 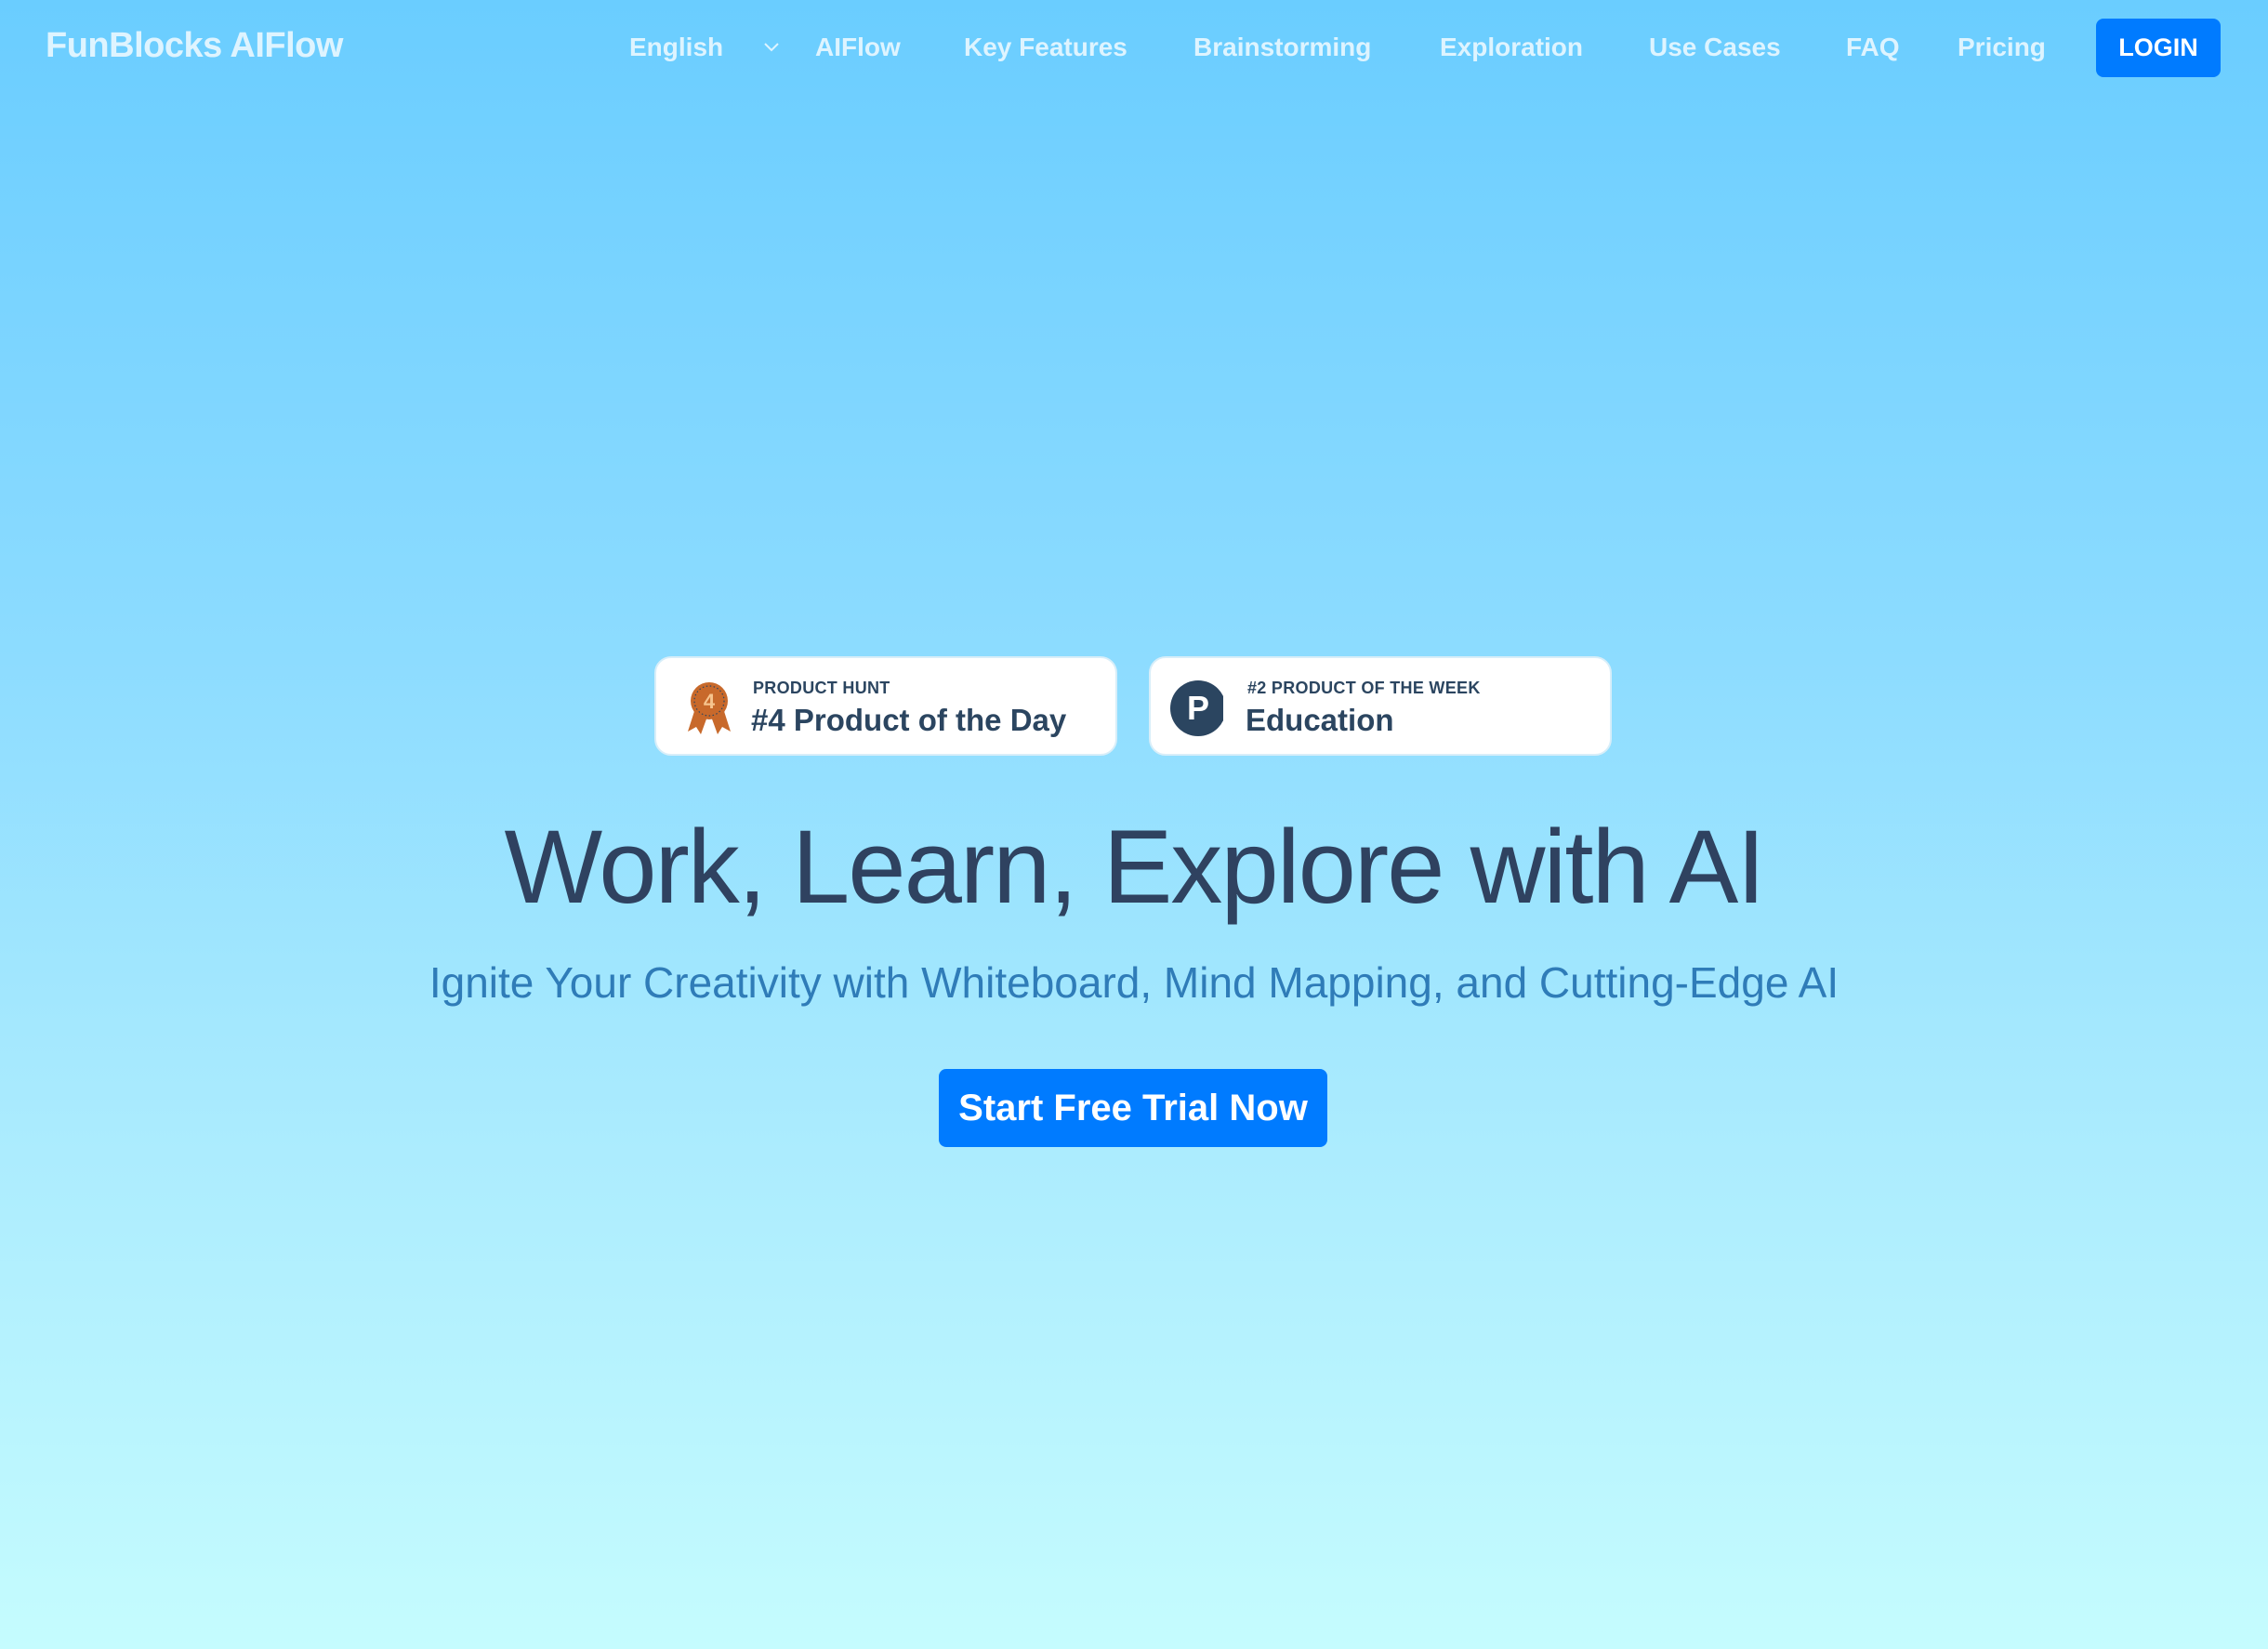 I want to click on ph-letter: P, so click(x=1198, y=708).